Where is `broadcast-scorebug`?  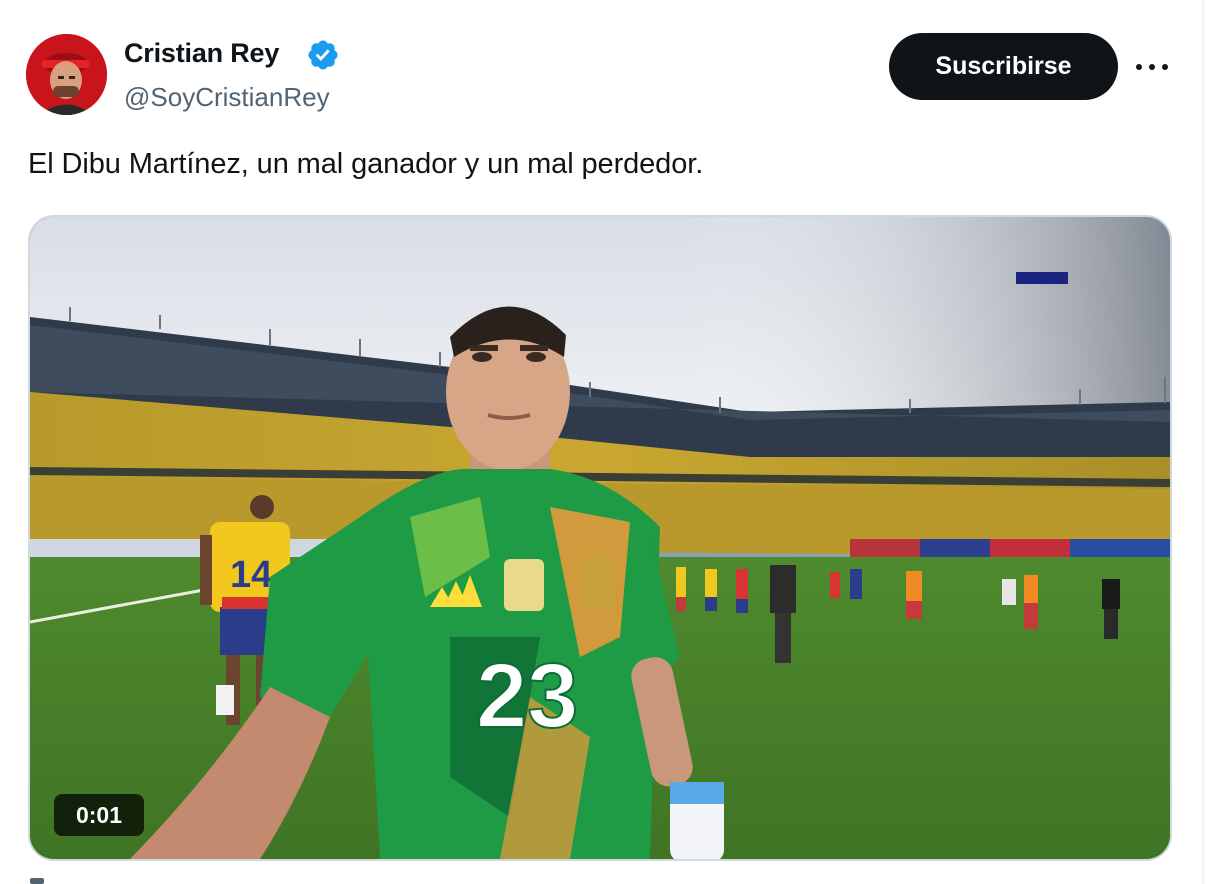 broadcast-scorebug is located at coordinates (1066, 267).